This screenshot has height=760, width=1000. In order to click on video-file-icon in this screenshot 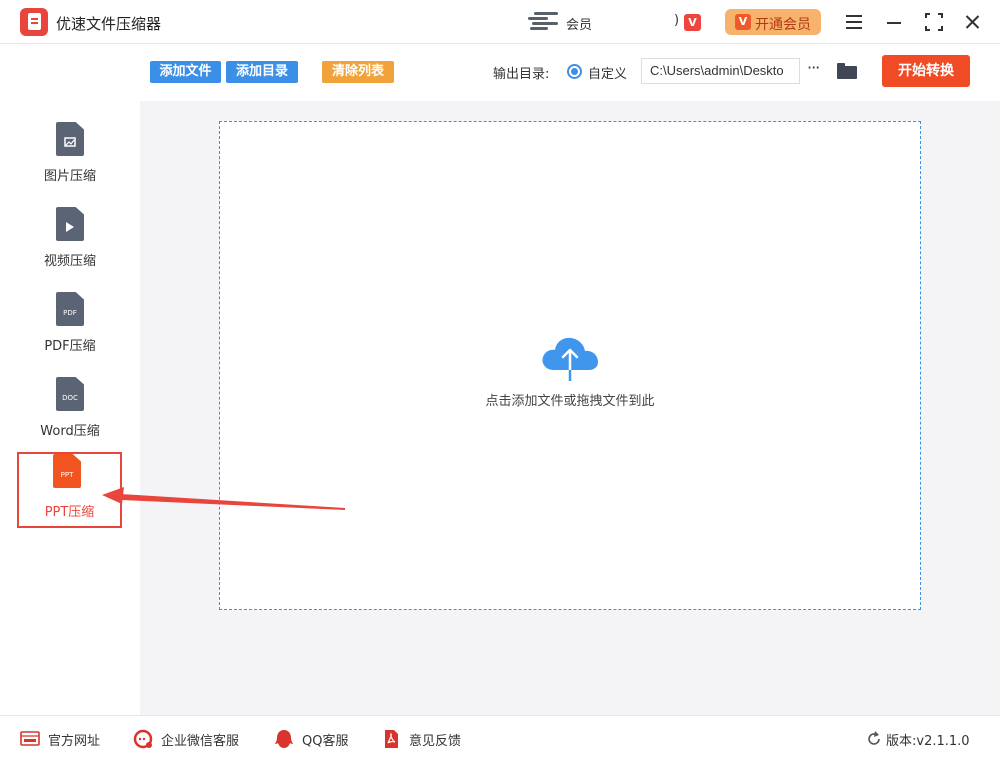, I will do `click(70, 224)`.